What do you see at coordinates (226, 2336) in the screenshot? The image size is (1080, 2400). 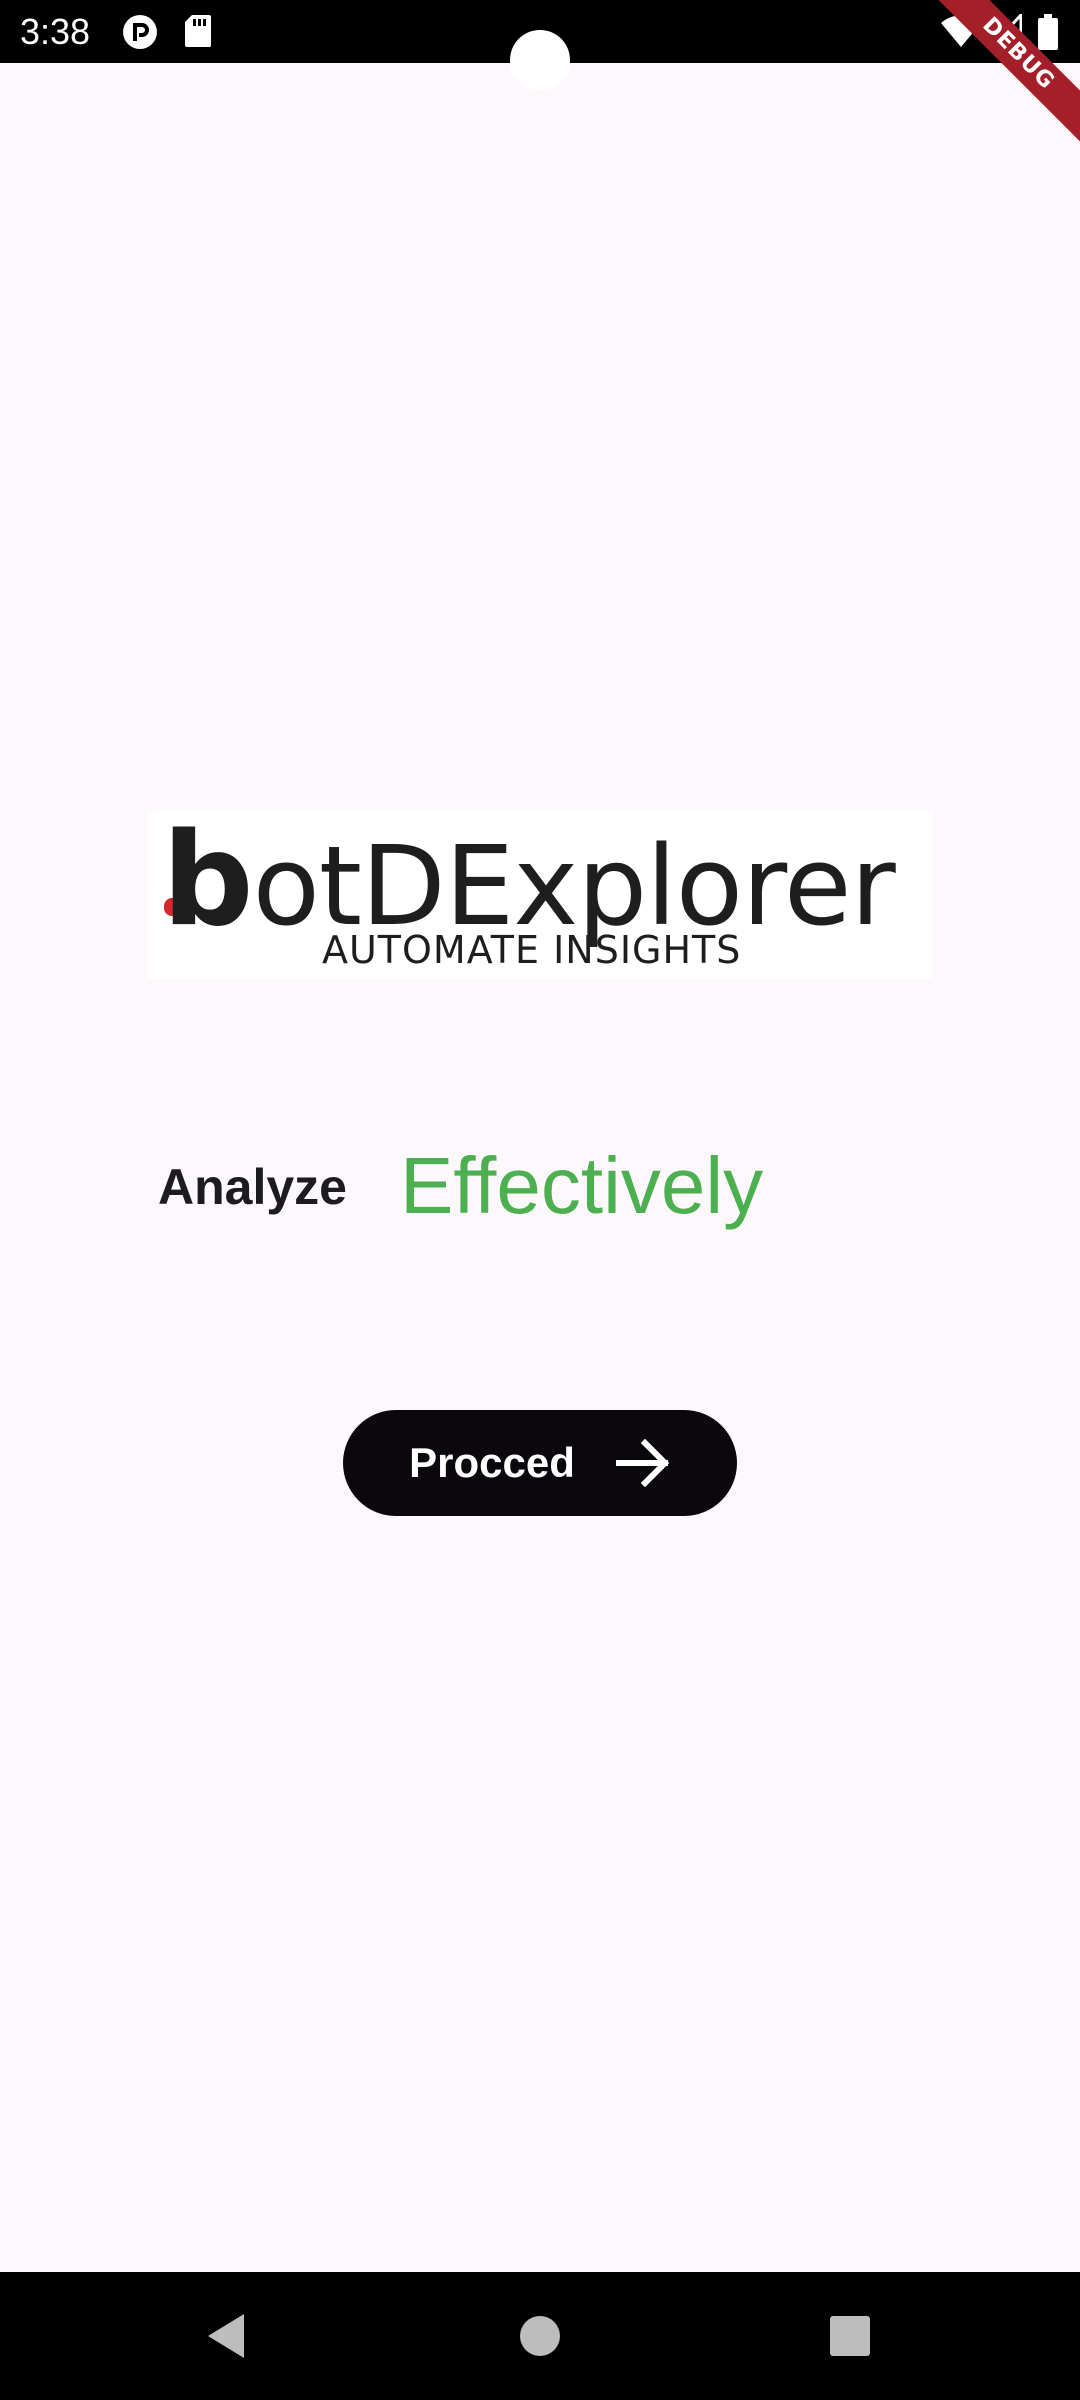 I see `back-icon` at bounding box center [226, 2336].